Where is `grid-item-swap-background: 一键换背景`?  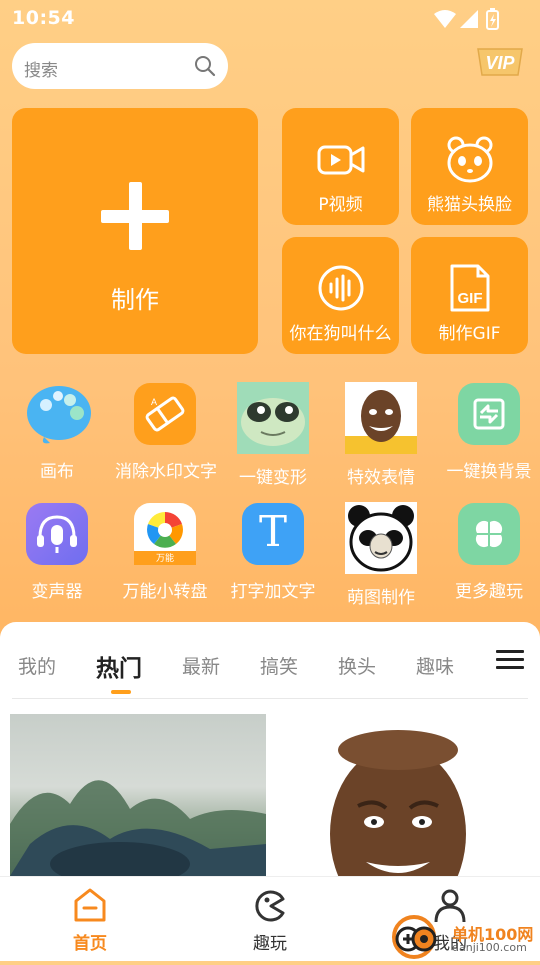
grid-item-swap-background: 一键换背景 is located at coordinates (489, 432).